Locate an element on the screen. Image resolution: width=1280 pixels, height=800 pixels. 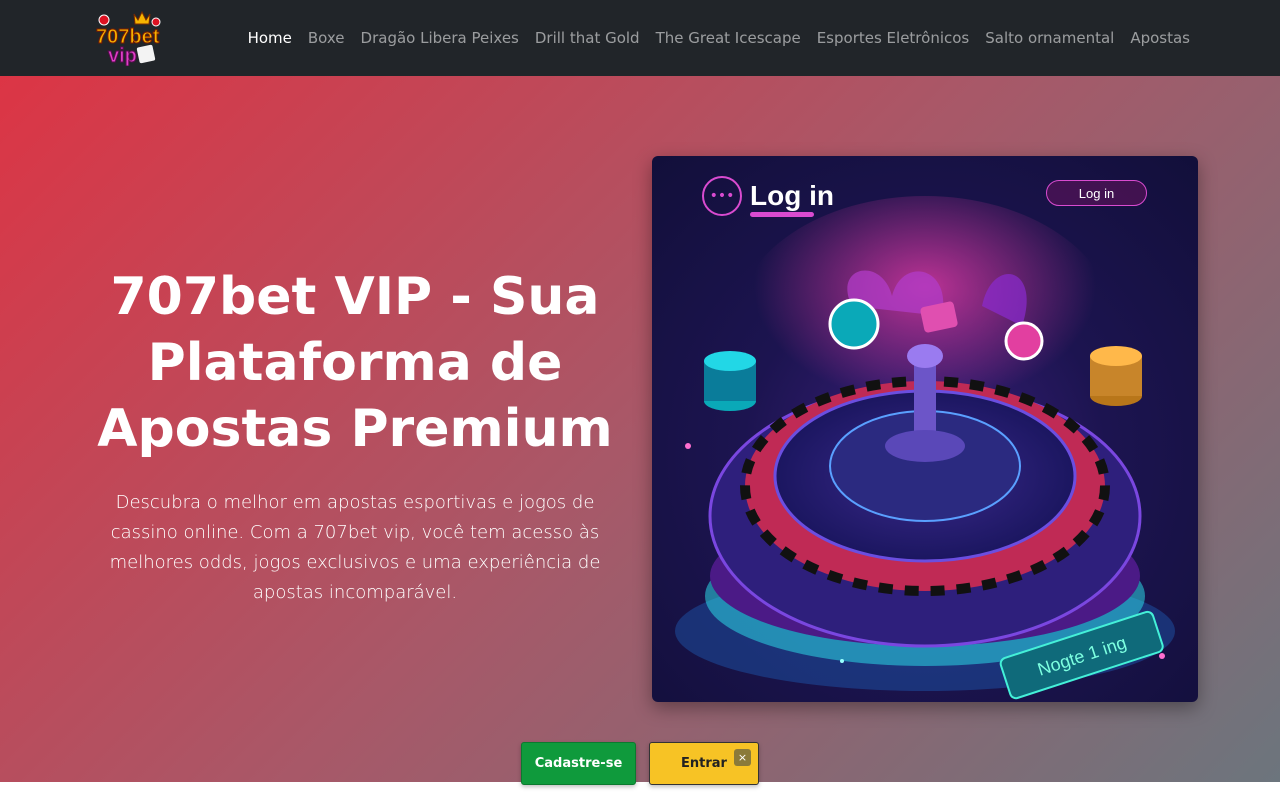
image-login-title: Log in is located at coordinates (792, 195).